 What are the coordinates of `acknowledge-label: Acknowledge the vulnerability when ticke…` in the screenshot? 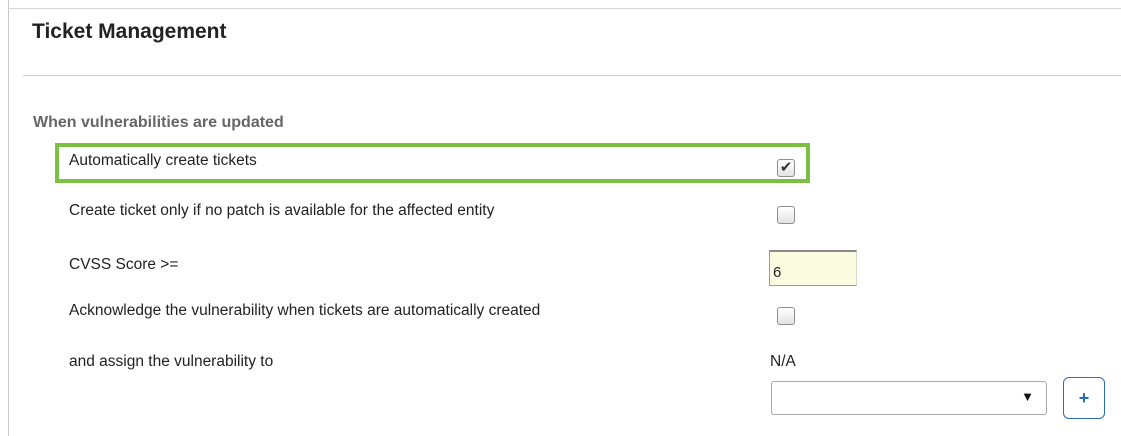 It's located at (305, 310).